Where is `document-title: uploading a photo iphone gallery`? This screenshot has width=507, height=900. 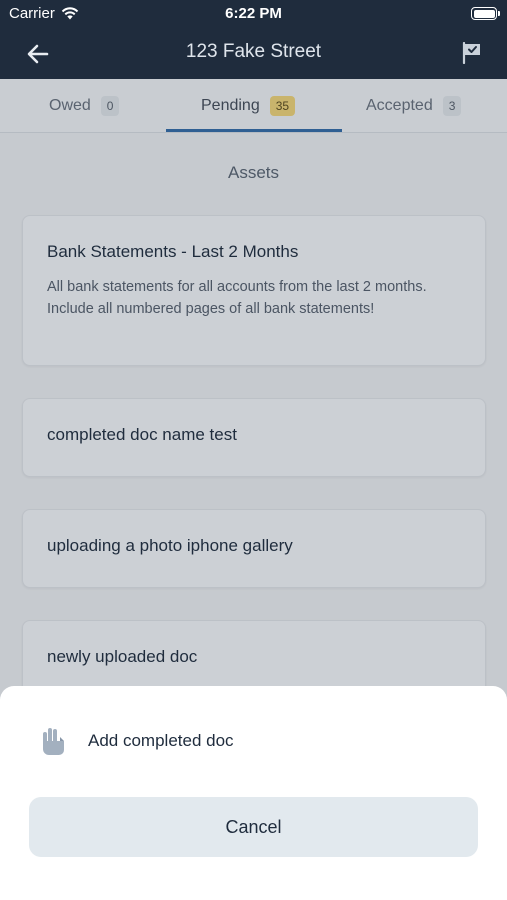 document-title: uploading a photo iphone gallery is located at coordinates (170, 545).